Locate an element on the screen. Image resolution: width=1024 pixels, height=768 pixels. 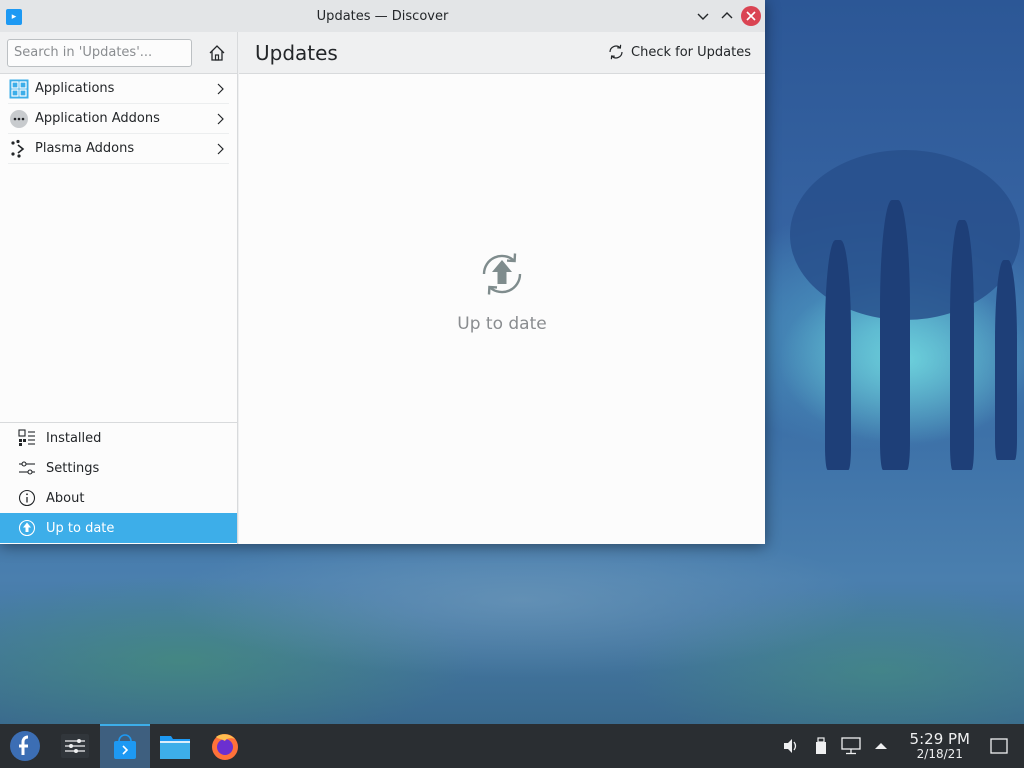
category-label: Plasma Addons is located at coordinates (85, 148).